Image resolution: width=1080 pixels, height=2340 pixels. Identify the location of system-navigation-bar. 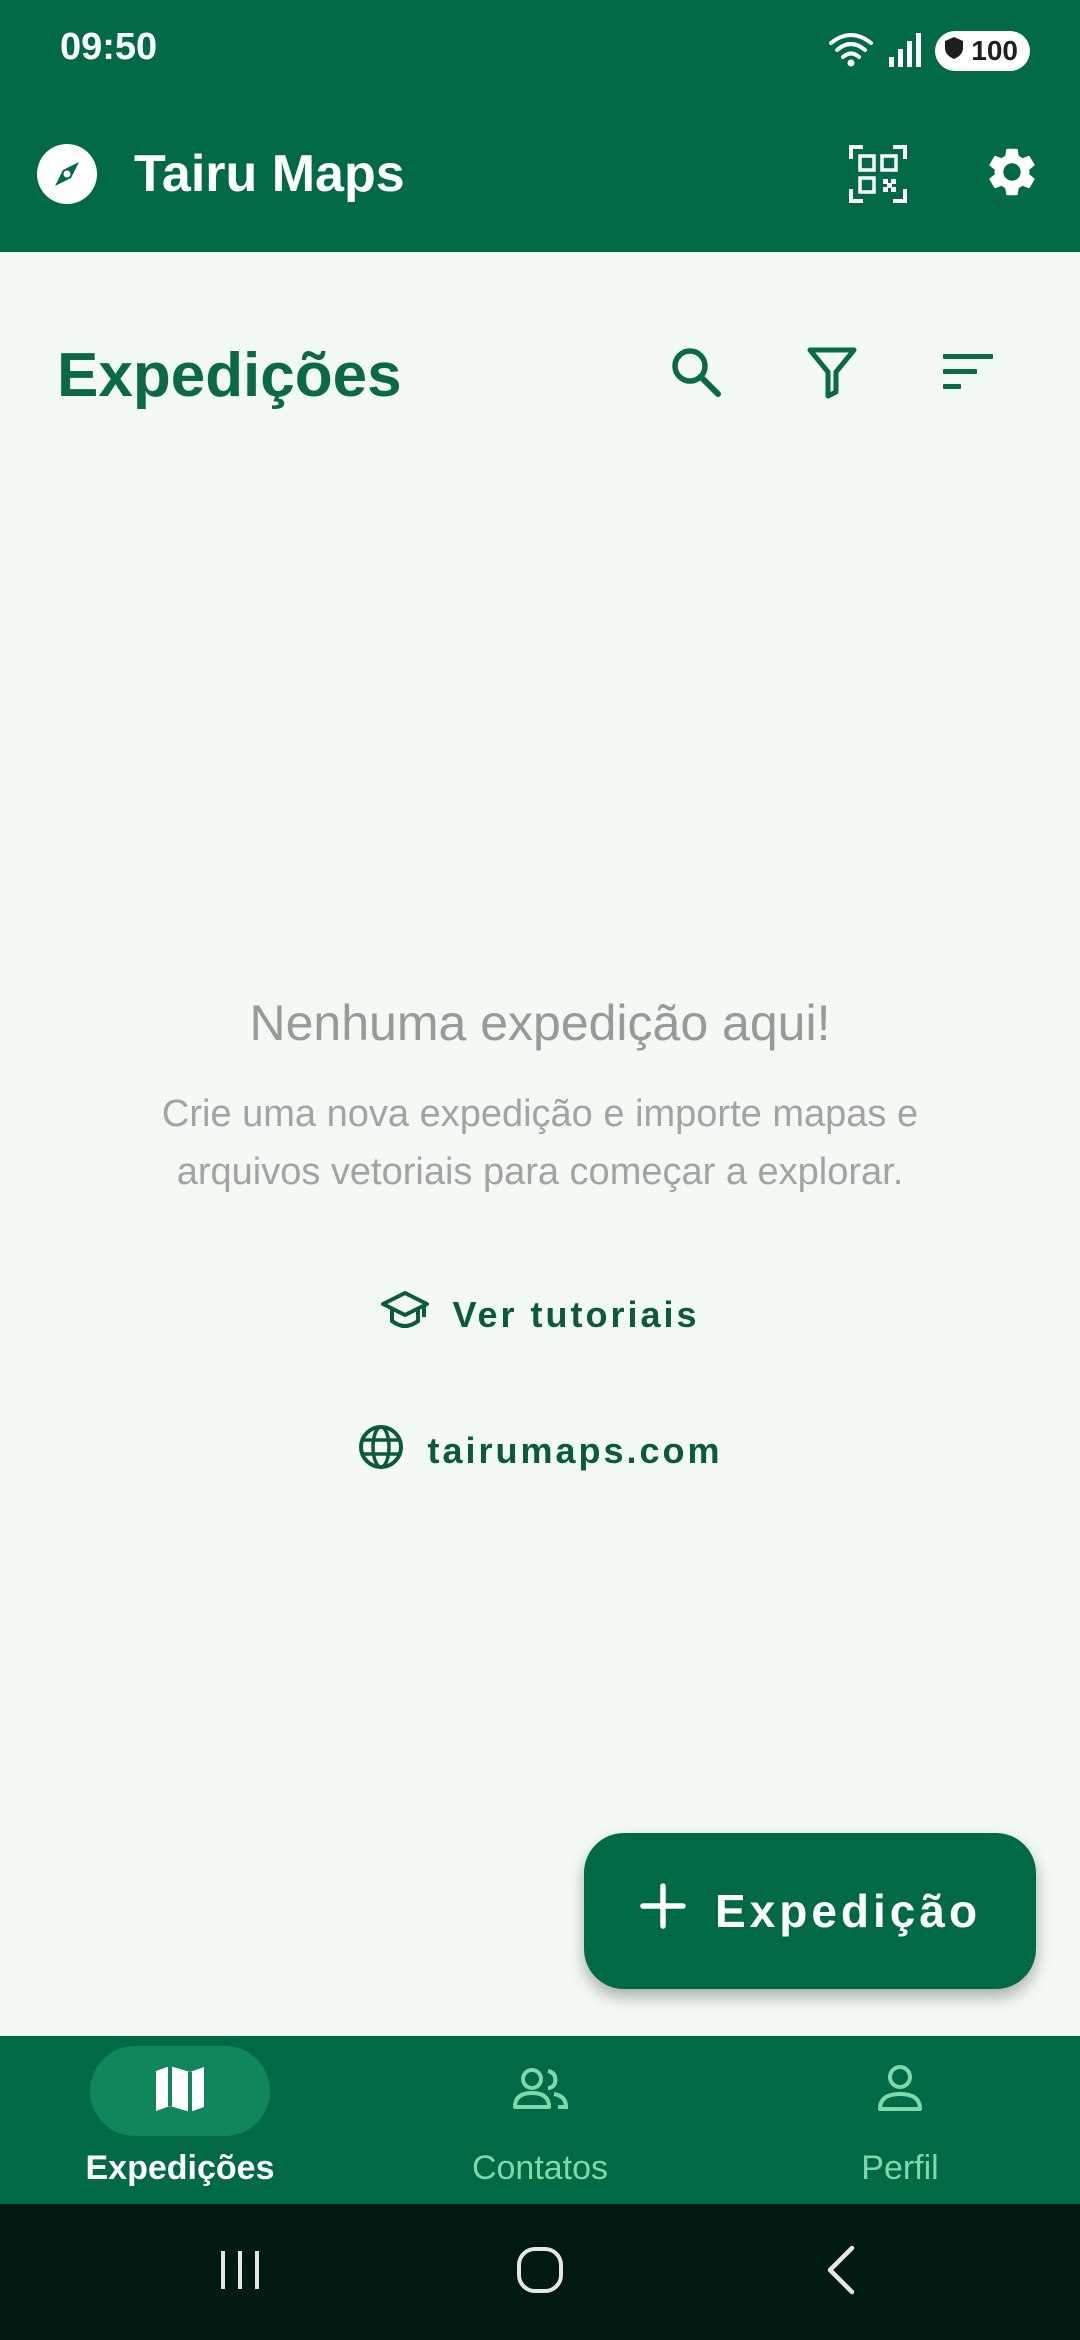
(540, 2272).